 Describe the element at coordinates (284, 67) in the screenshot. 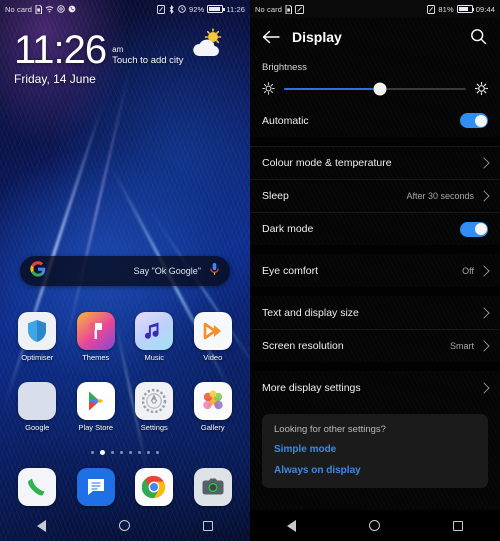

I see `brightness-section-label: Brightness` at that location.